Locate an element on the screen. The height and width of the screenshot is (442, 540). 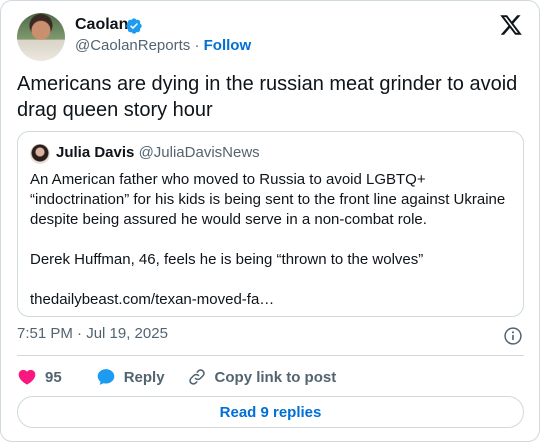
divider is located at coordinates (270, 355).